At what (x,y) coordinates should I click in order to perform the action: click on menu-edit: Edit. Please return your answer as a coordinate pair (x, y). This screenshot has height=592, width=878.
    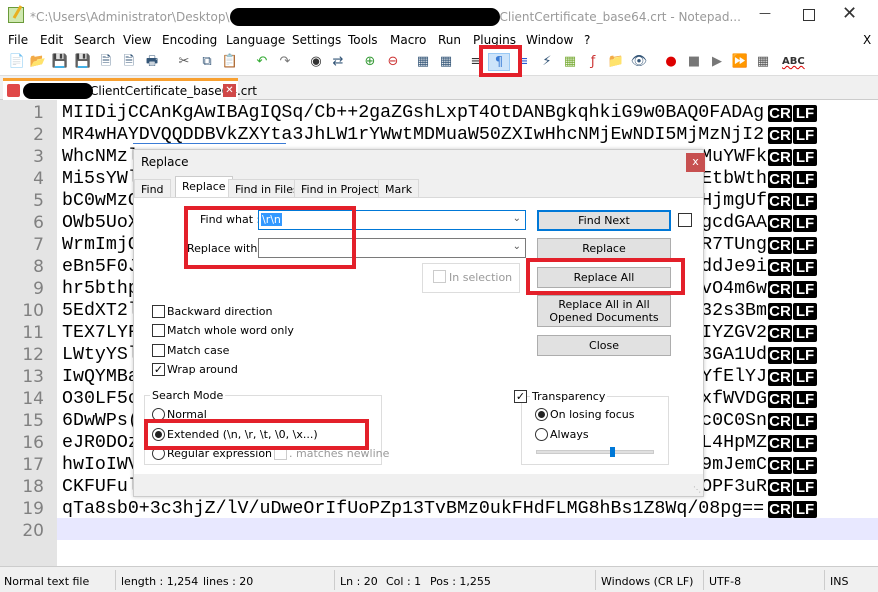
    Looking at the image, I should click on (51, 40).